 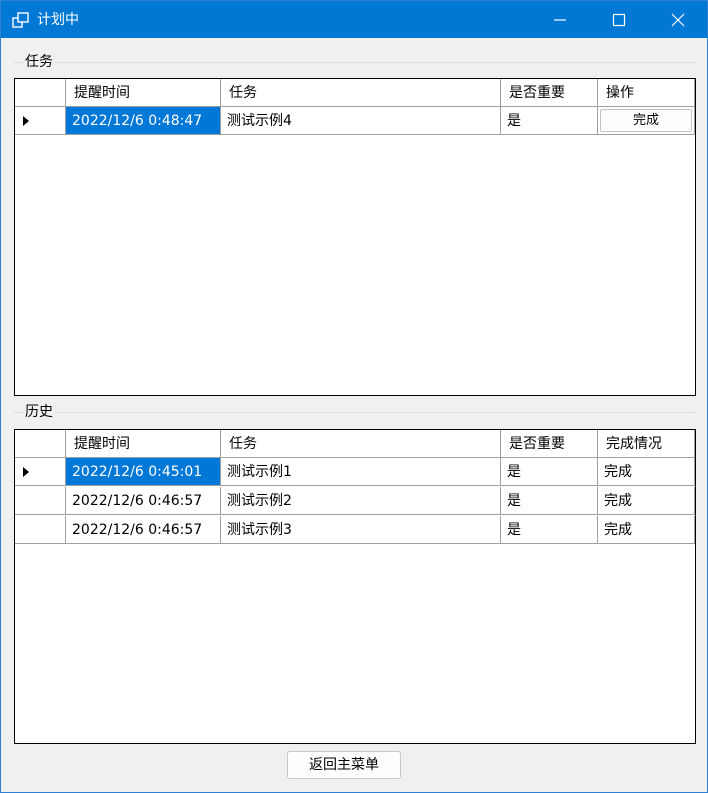 I want to click on cell-action: 完成, so click(x=646, y=121).